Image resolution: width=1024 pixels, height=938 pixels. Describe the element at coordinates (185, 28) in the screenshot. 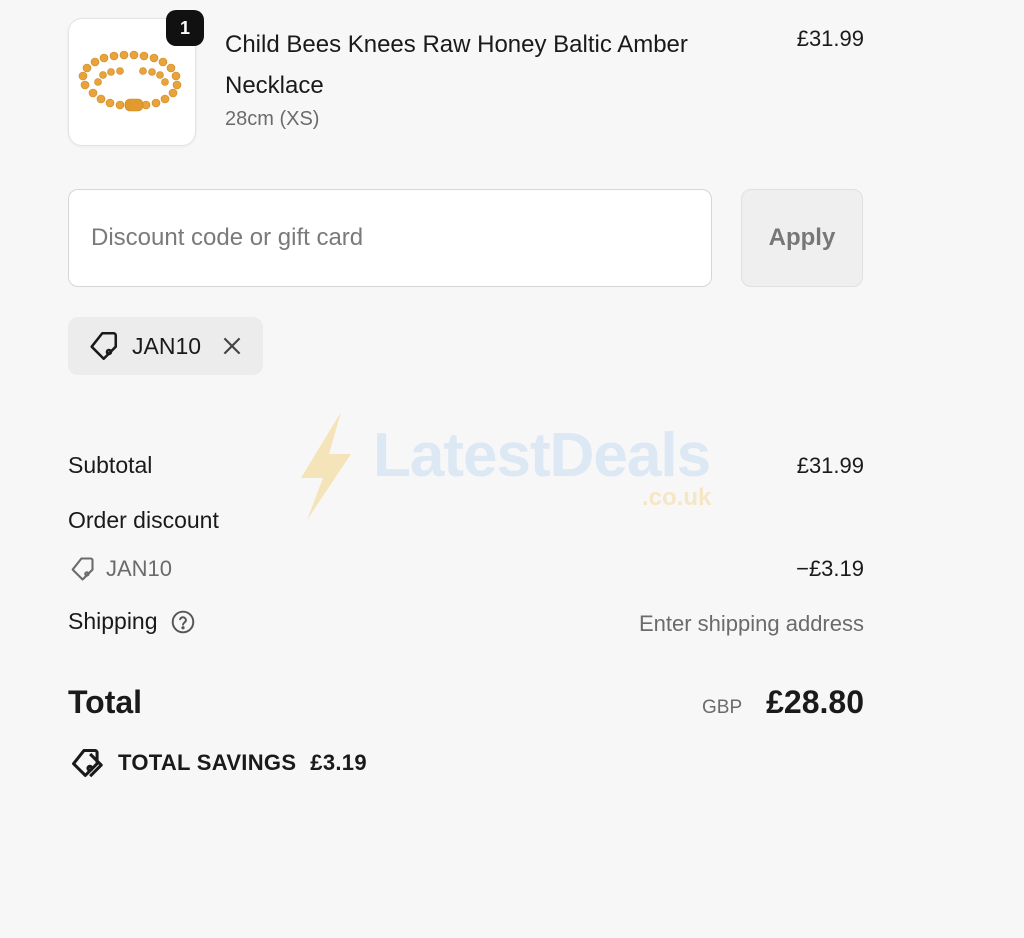

I see `quantity-badge: 1` at that location.